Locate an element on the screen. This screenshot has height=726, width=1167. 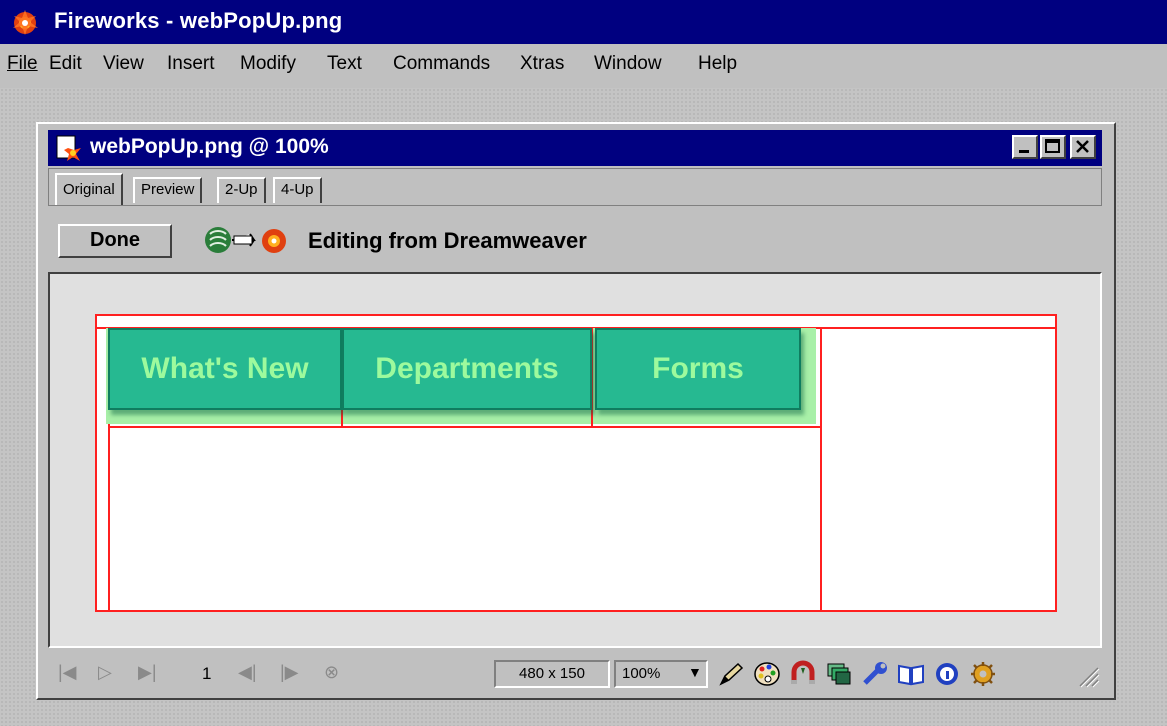
last-frame-icon: ▶| is located at coordinates (147, 672).